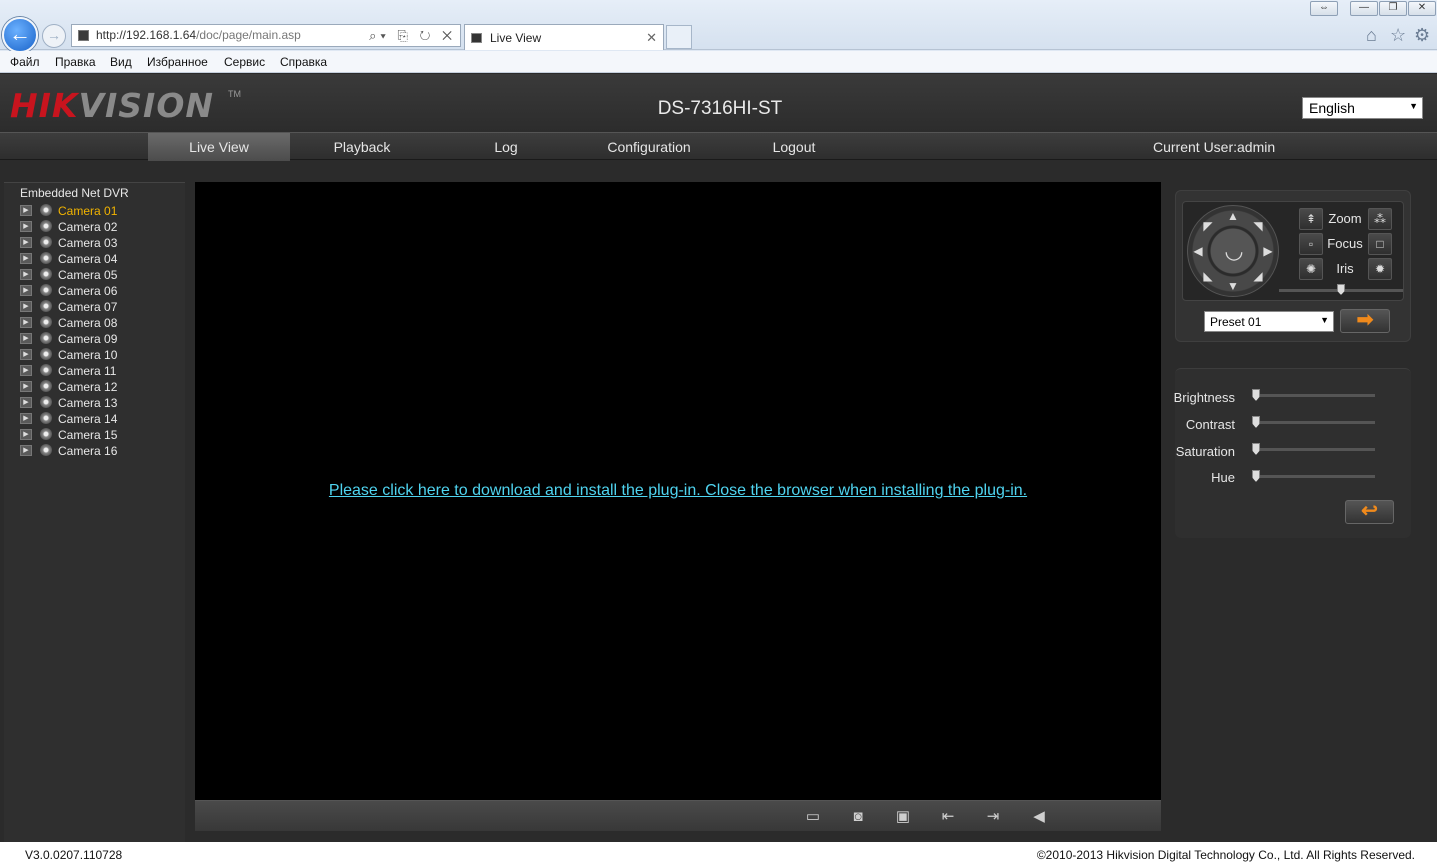 This screenshot has height=868, width=1437. I want to click on saturation-slider, so click(1313, 449).